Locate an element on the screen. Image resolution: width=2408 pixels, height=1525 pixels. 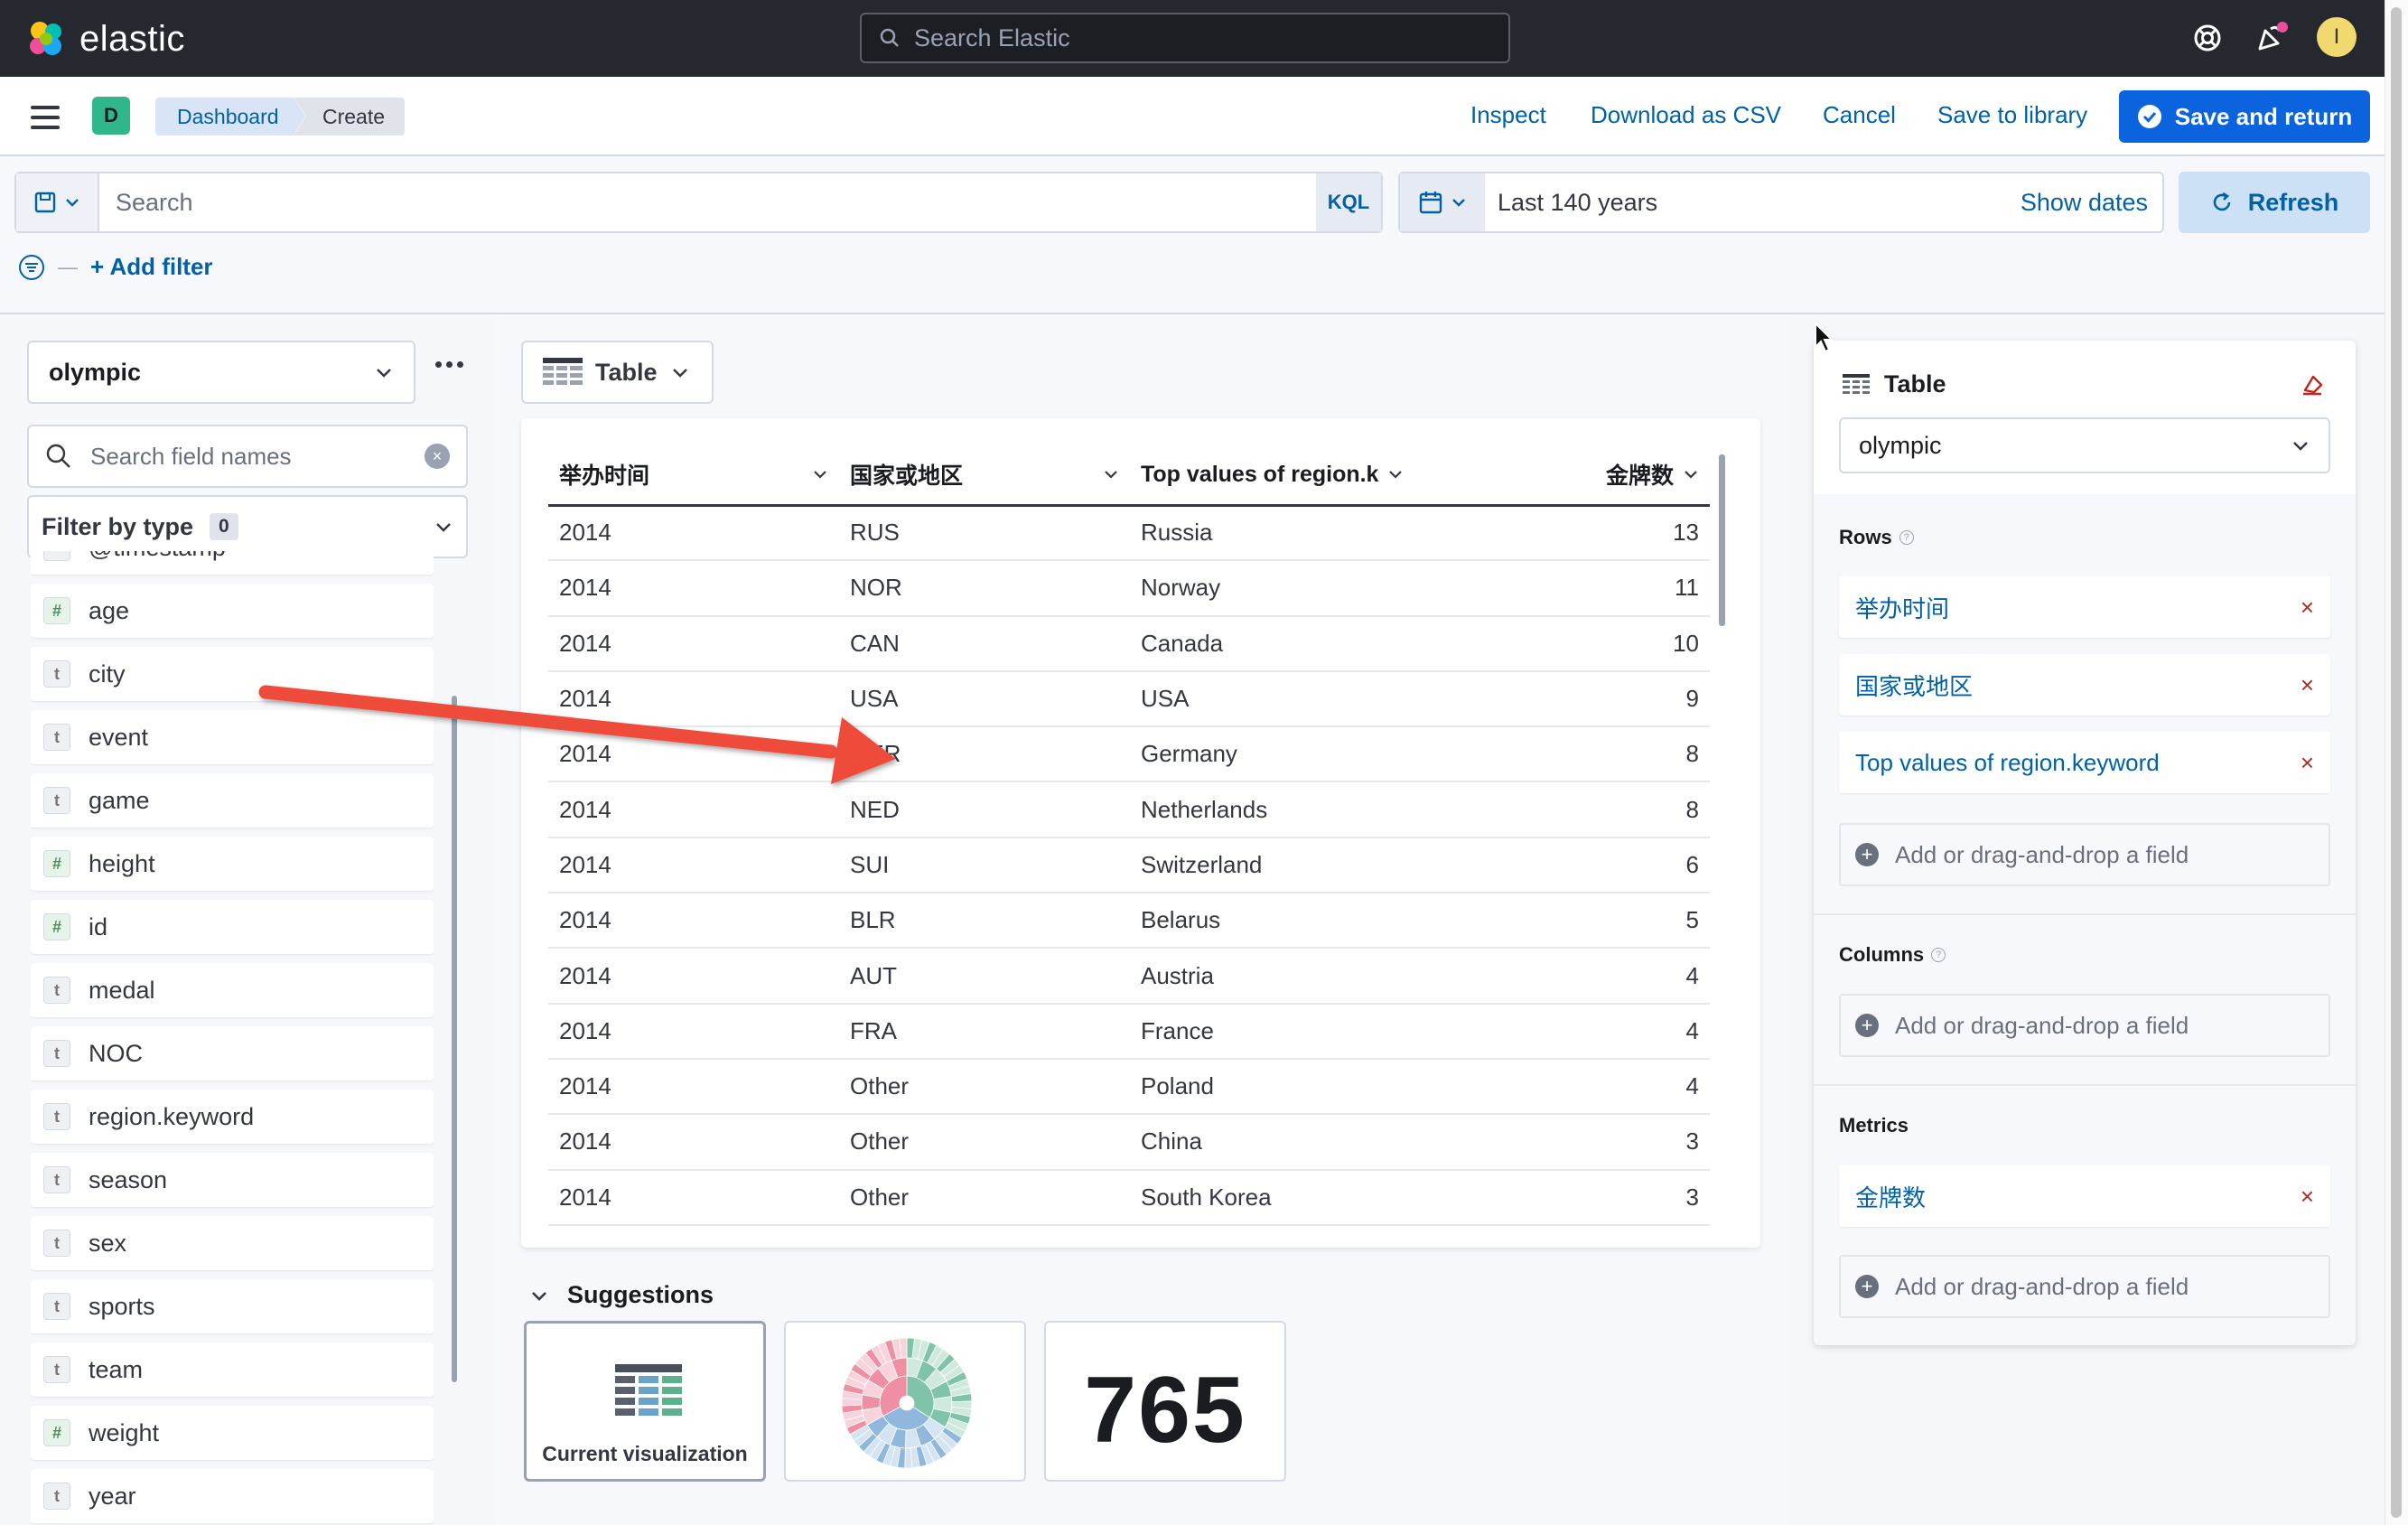
table-cell: 5 is located at coordinates (1609, 921).